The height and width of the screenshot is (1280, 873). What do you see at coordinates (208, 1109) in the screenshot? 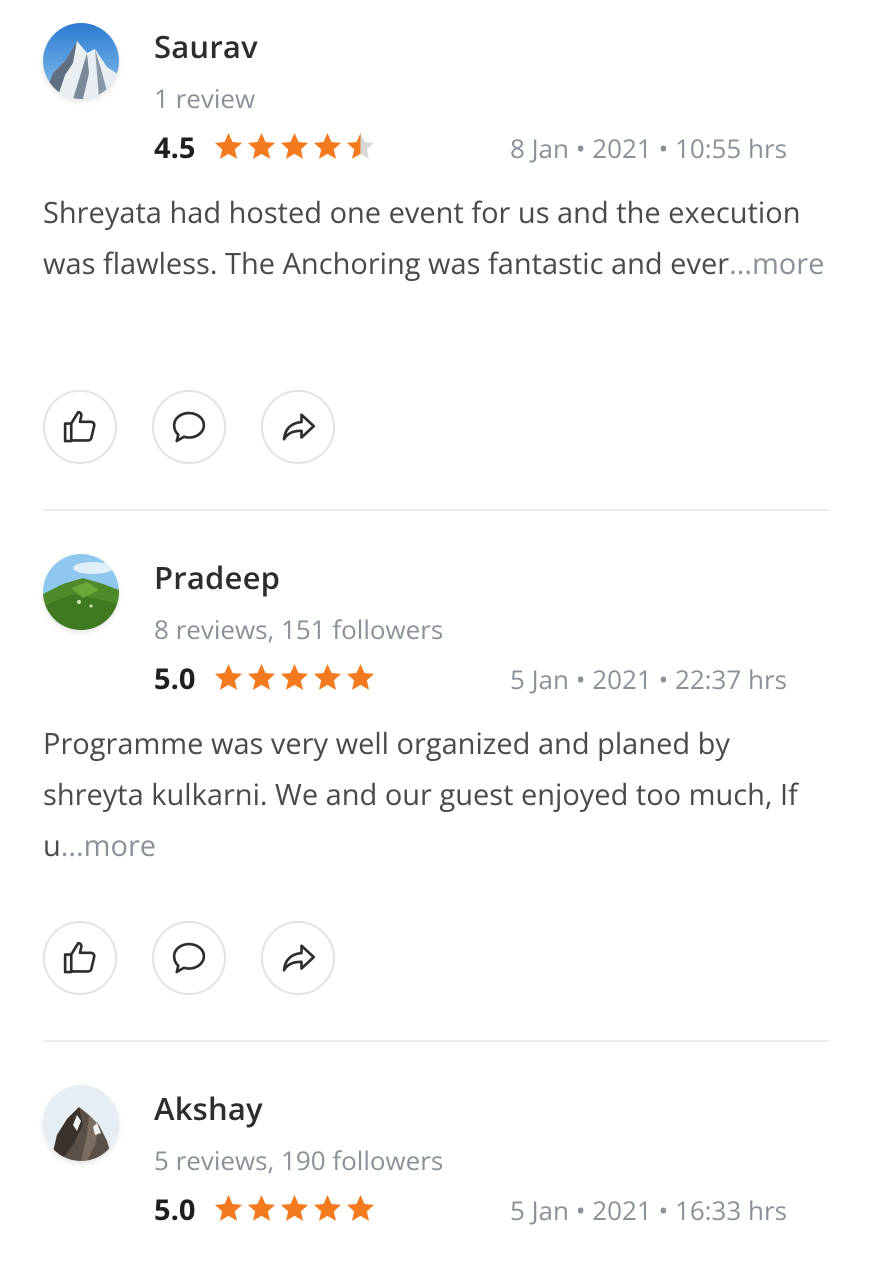
I see `reviewer-name: Akshay` at bounding box center [208, 1109].